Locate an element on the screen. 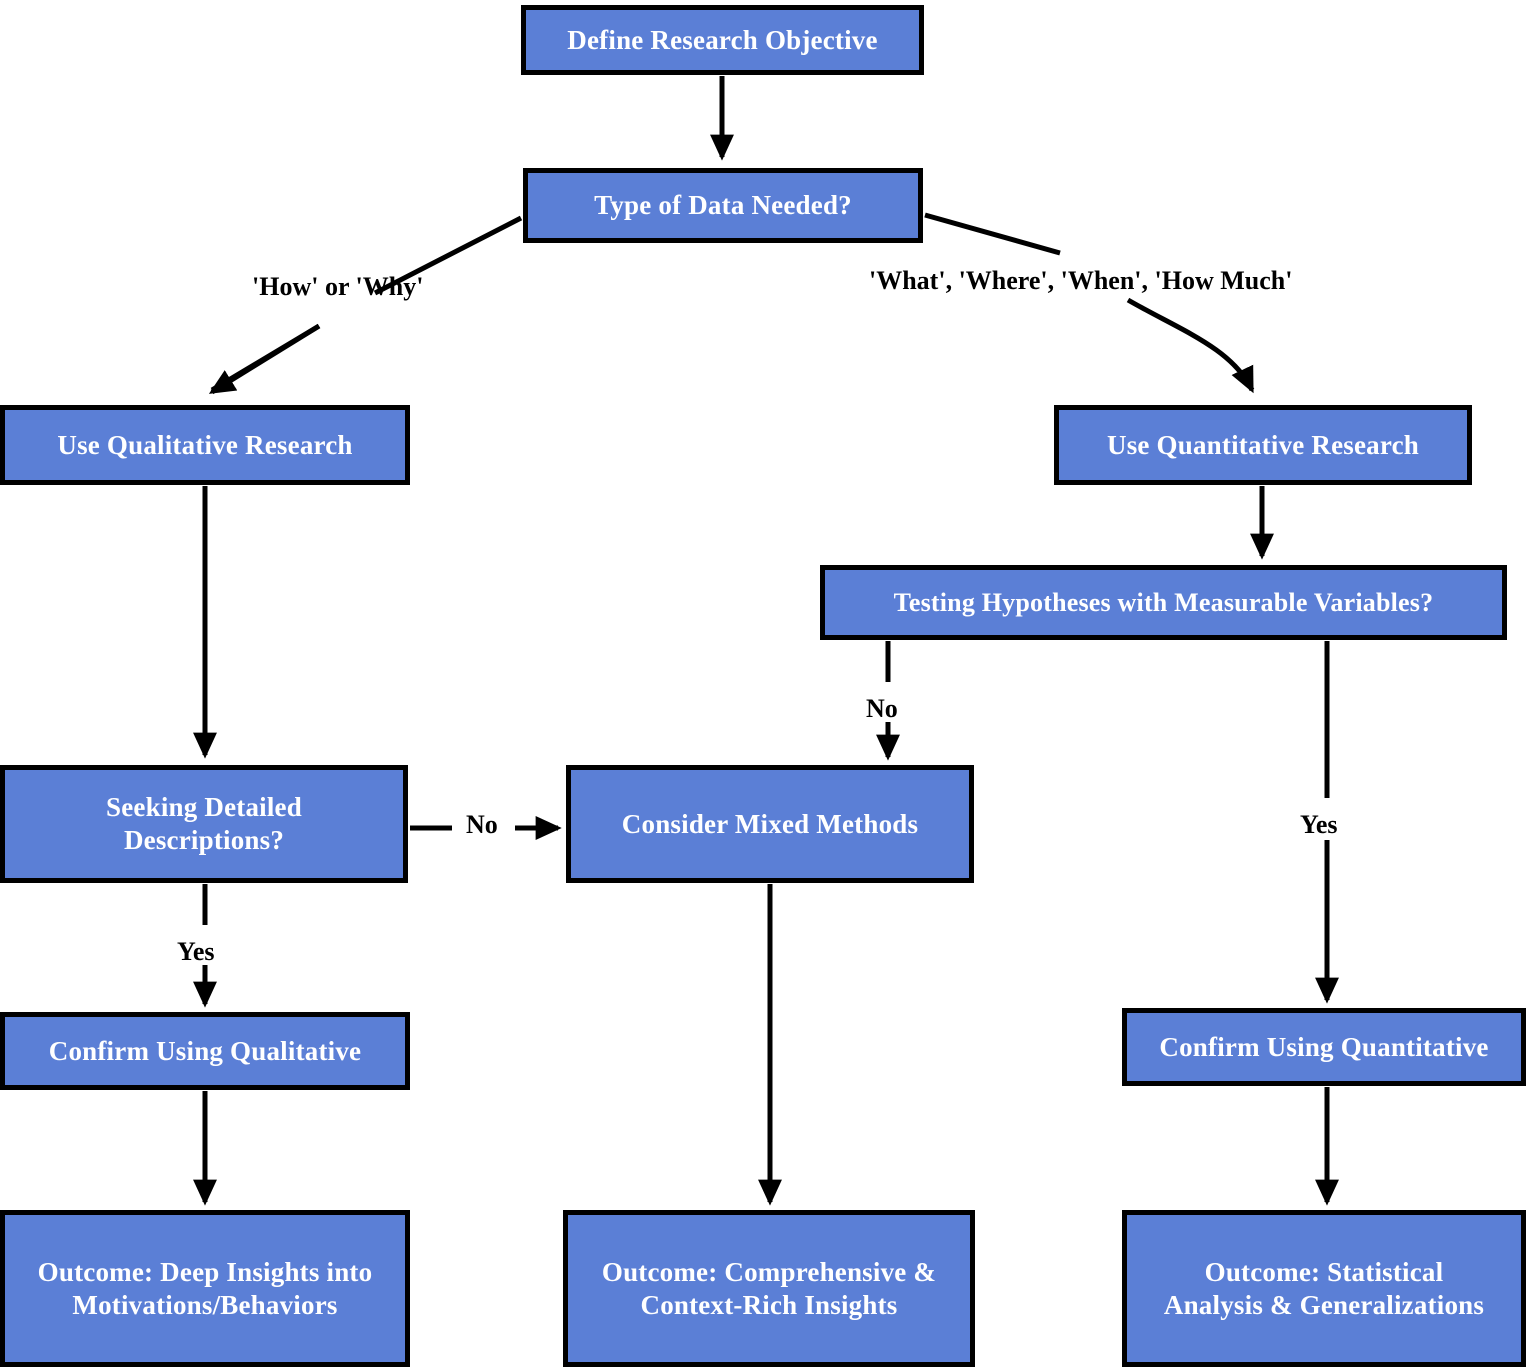 This screenshot has height=1372, width=1526. node-use-qualitative-research: Use Qualitative Research is located at coordinates (205, 445).